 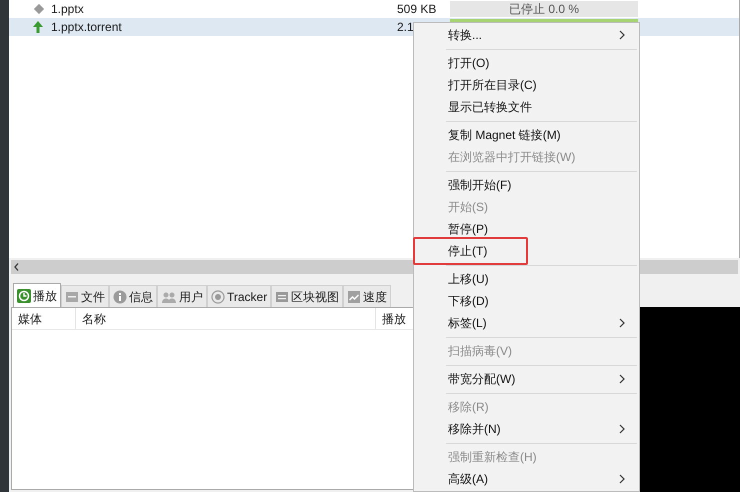 I want to click on menu-label: 移除(R), so click(x=468, y=407).